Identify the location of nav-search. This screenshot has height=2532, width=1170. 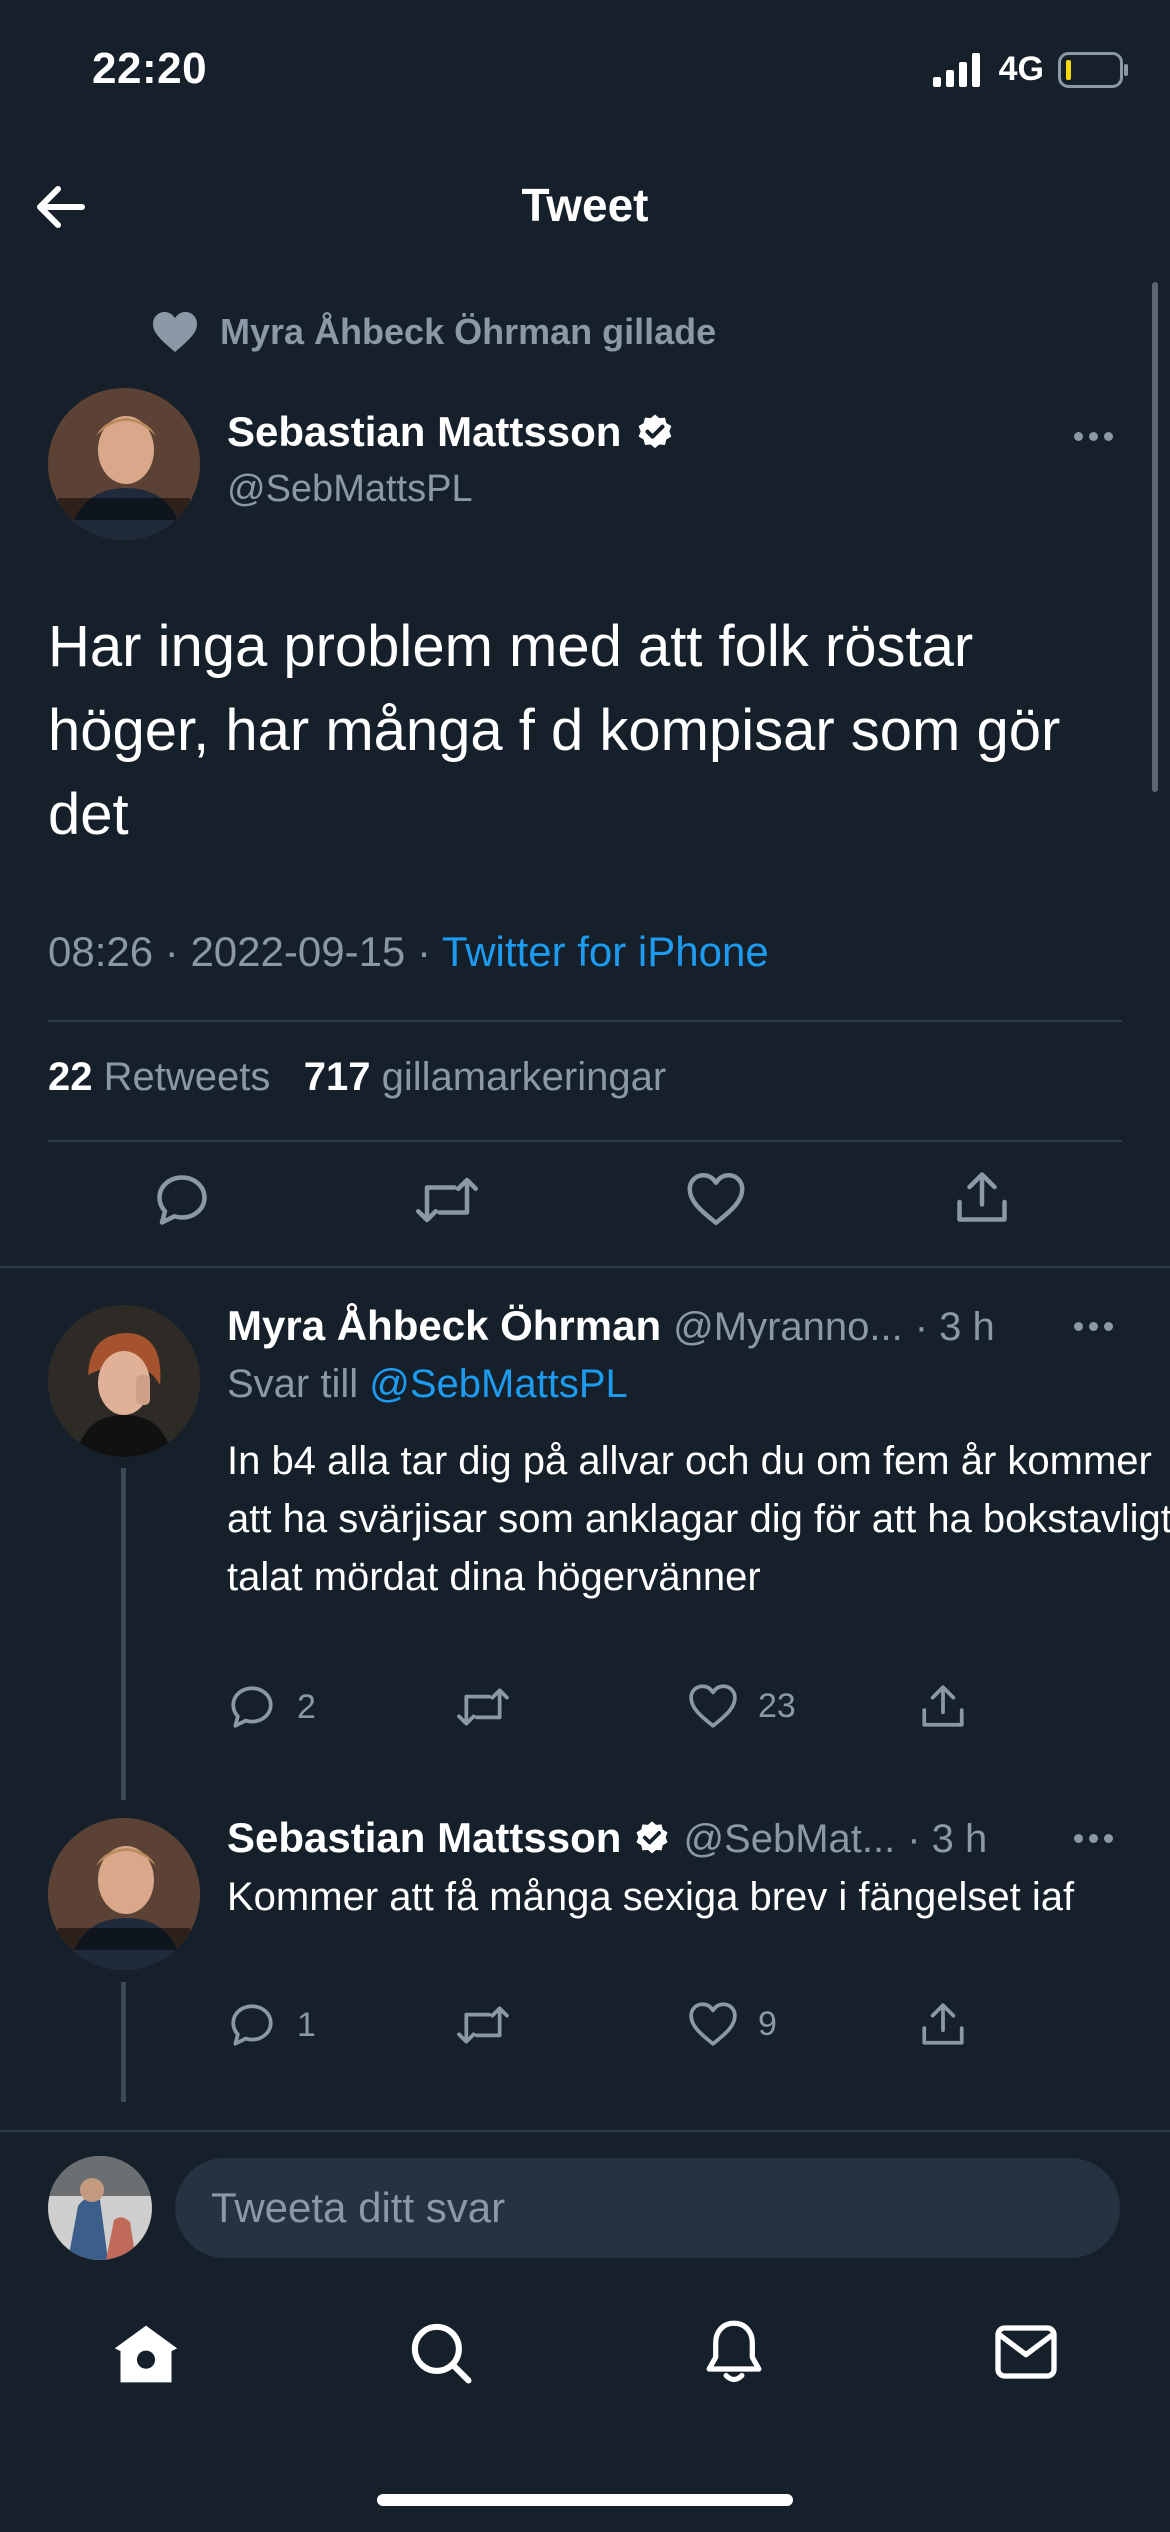
(441, 2353).